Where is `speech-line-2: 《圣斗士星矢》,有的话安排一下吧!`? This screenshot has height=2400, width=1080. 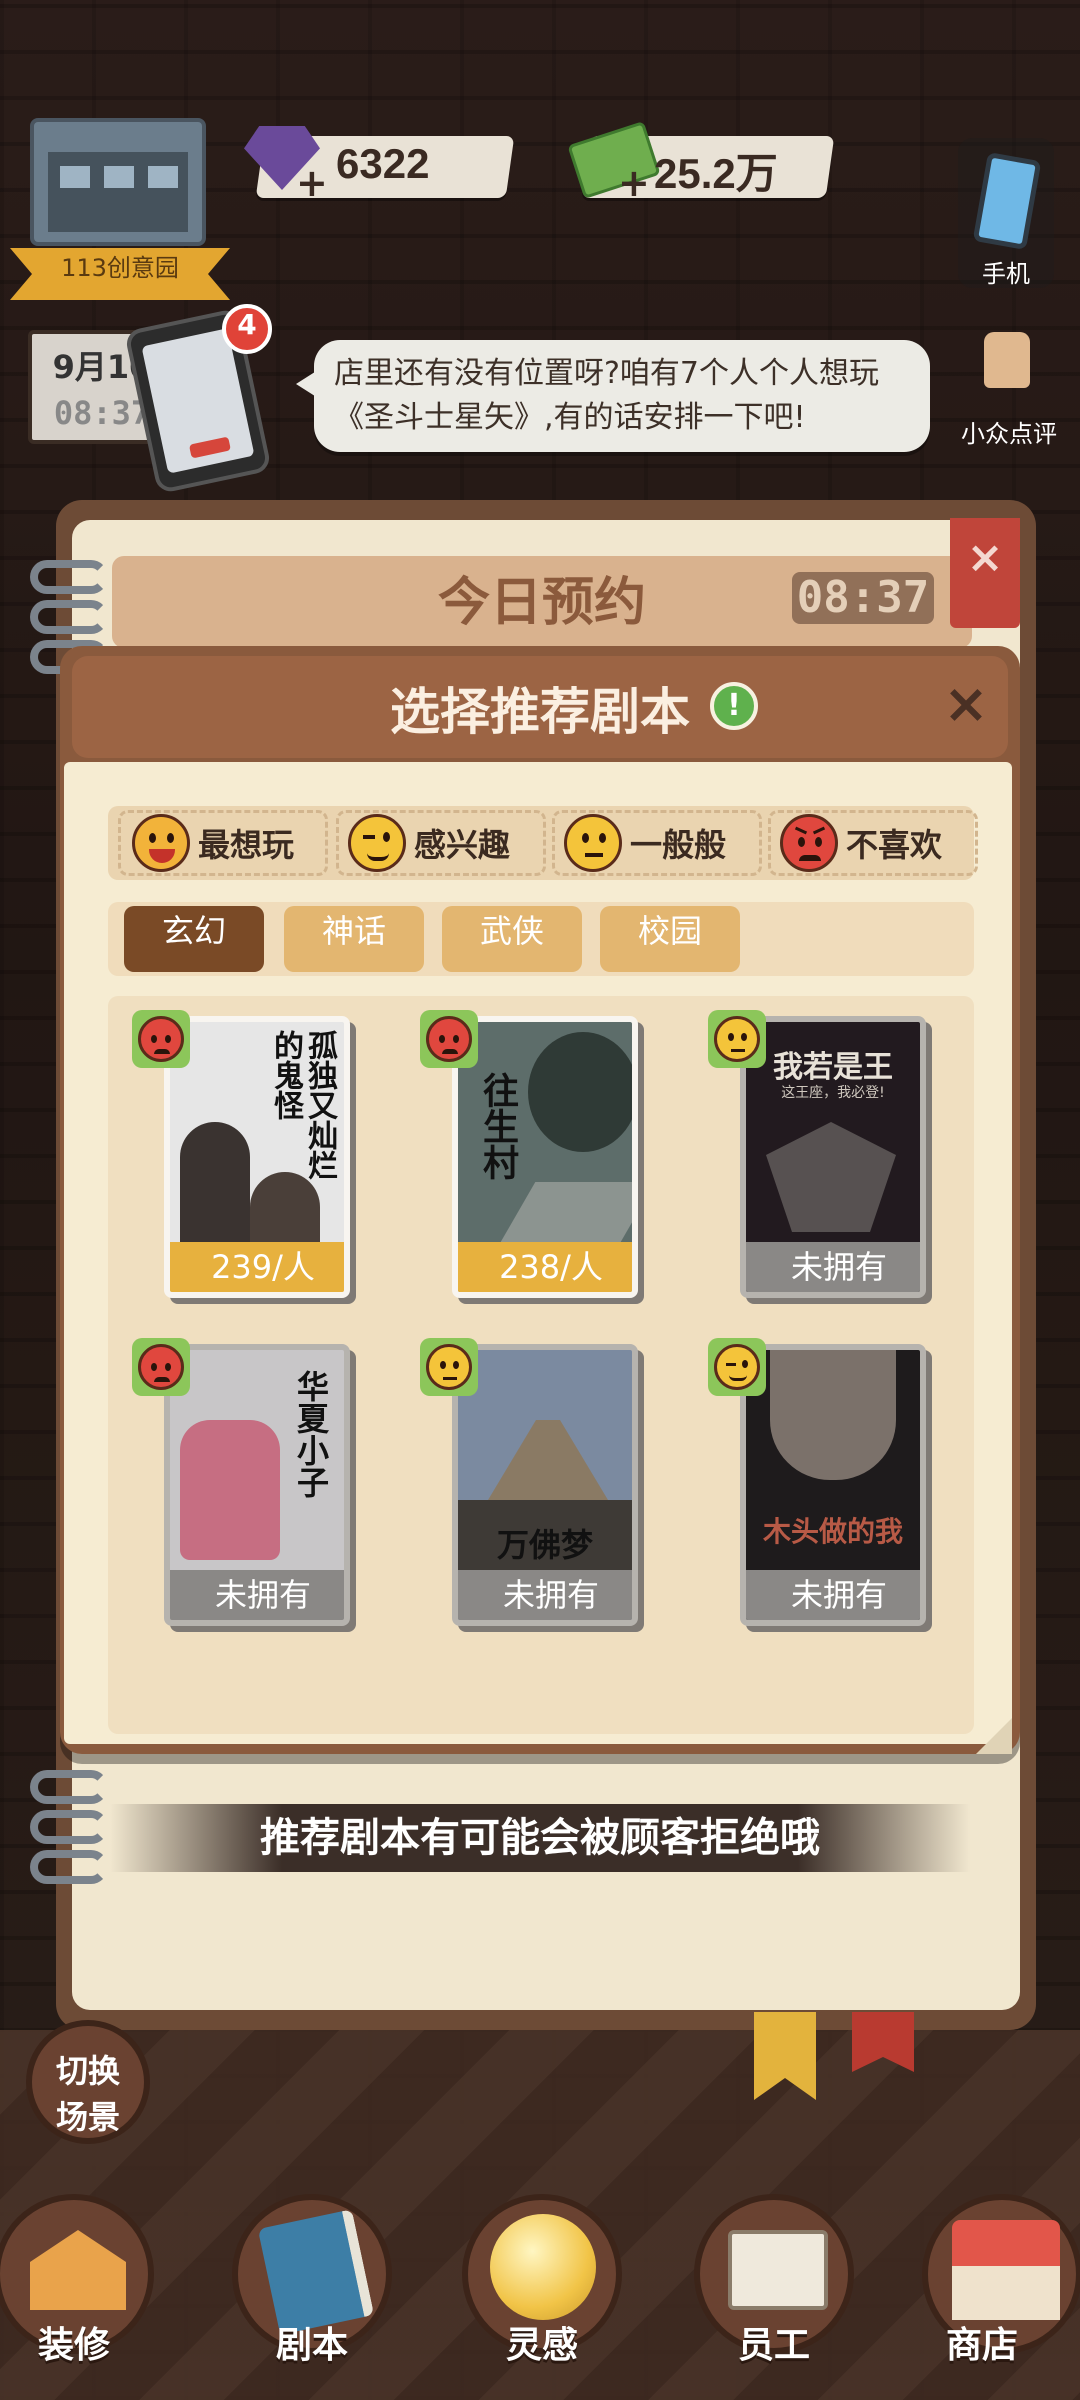 speech-line-2: 《圣斗士星矢》,有的话安排一下吧! is located at coordinates (570, 417).